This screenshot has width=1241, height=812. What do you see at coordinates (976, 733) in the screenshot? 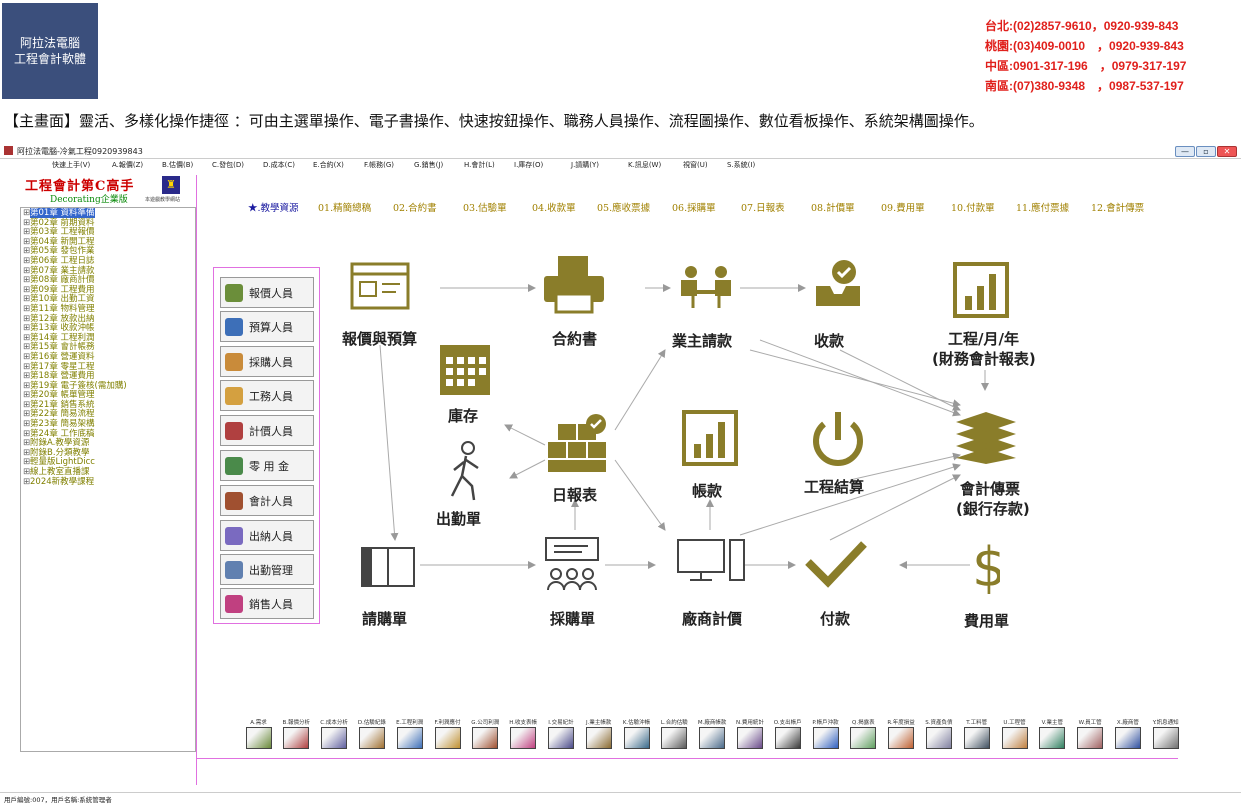
I see `toolbar-button: T.工料管` at bounding box center [976, 733].